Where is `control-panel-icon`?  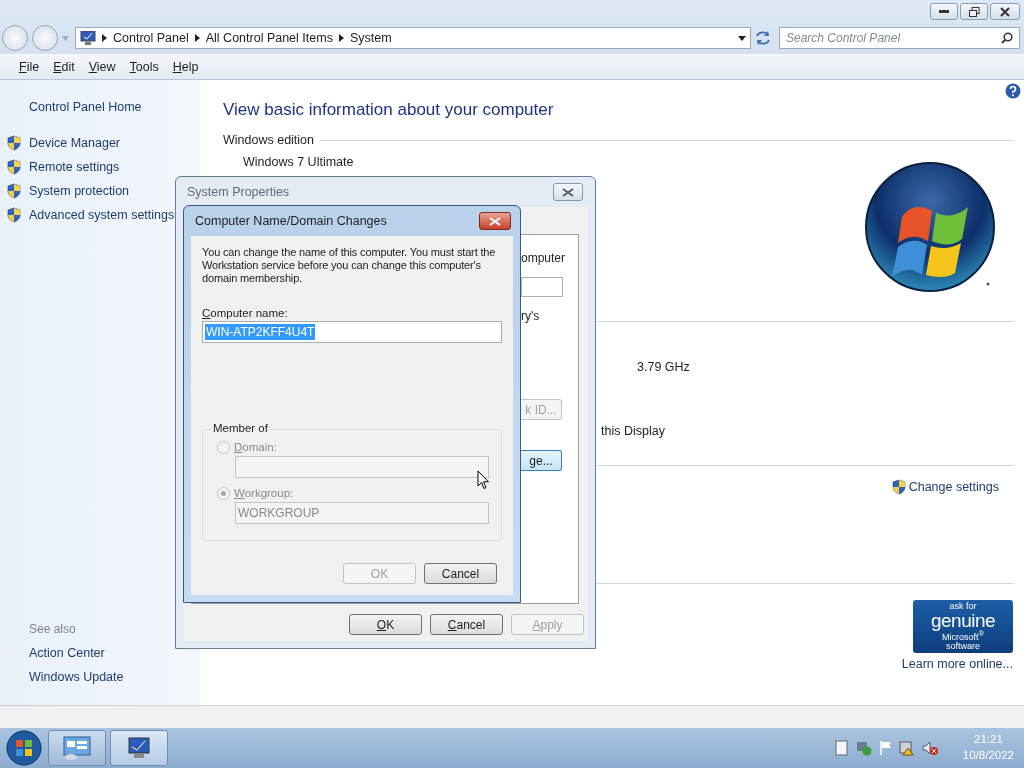 control-panel-icon is located at coordinates (77, 748).